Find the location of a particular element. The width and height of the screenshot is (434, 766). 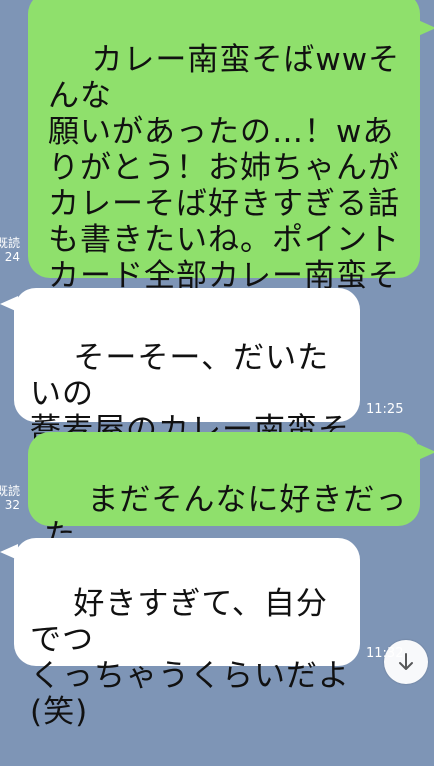

message-time: 24 is located at coordinates (12, 257).